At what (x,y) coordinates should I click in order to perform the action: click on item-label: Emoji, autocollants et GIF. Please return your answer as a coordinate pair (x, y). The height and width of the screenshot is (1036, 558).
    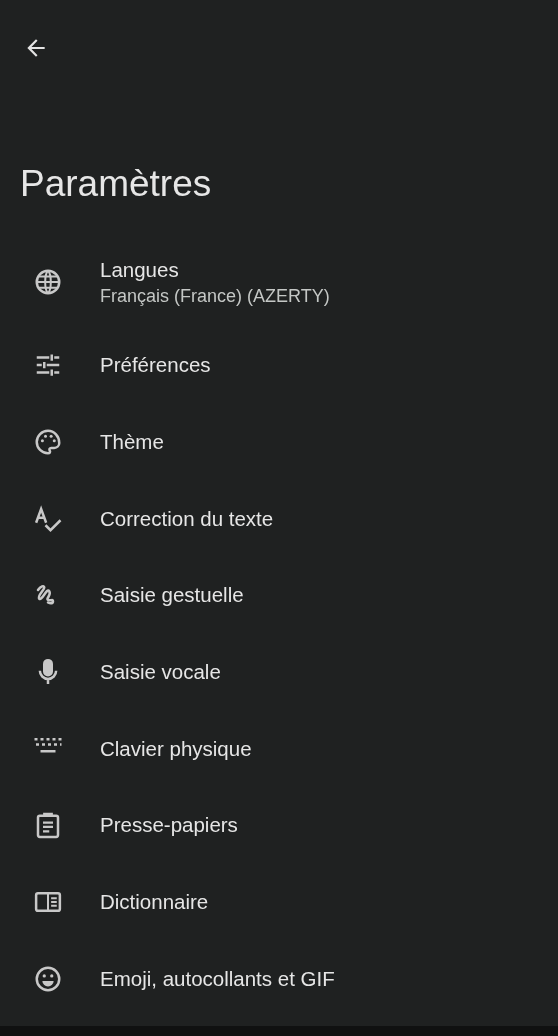
    Looking at the image, I should click on (217, 978).